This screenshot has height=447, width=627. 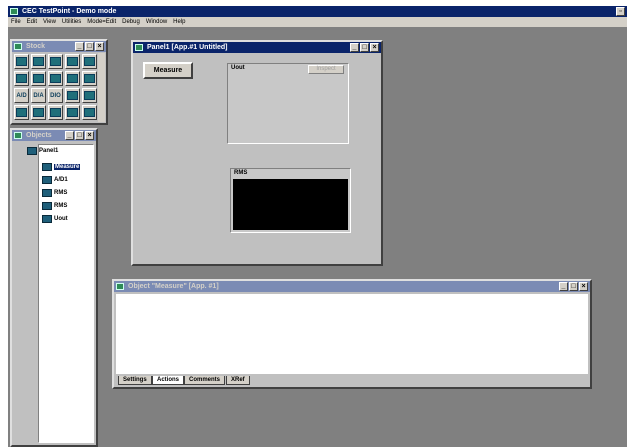 I want to click on tree-item-label: Uout, so click(x=61, y=219).